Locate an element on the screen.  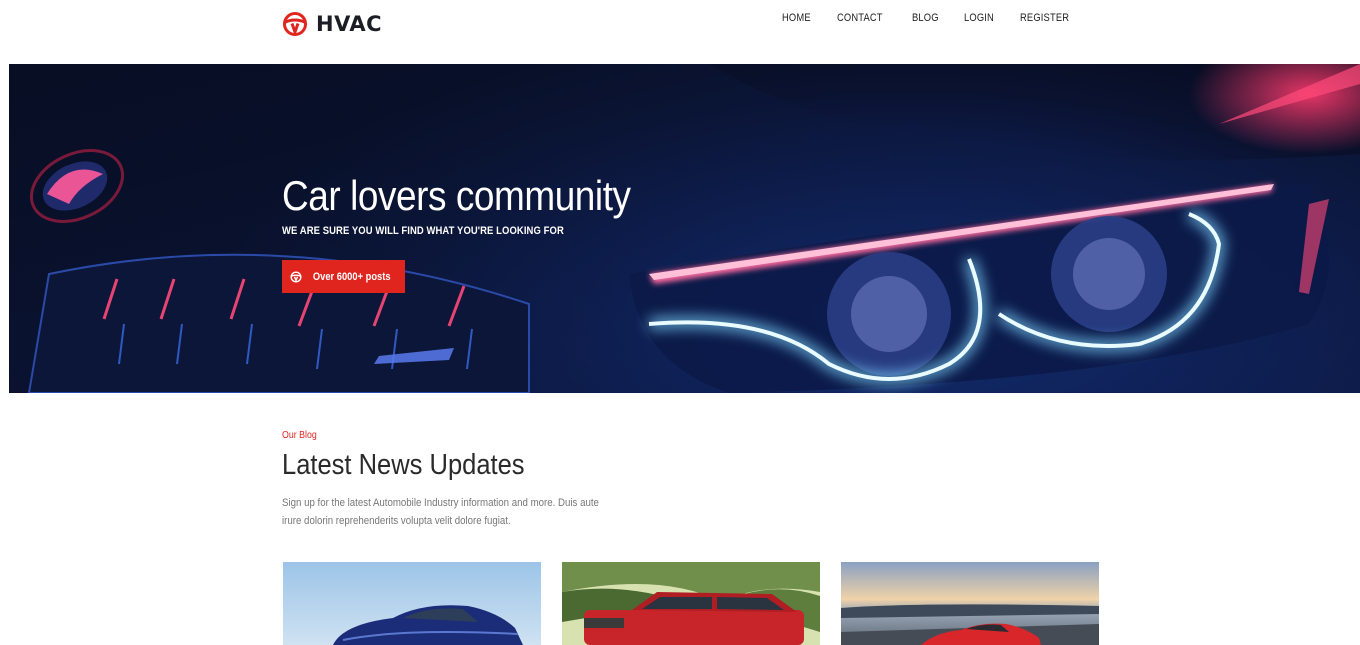
nav-register: REGISTER is located at coordinates (1044, 18).